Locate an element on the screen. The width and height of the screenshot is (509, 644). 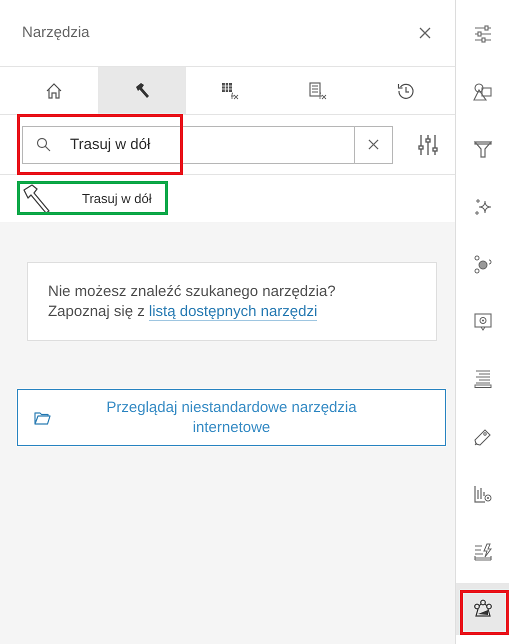
tool-result-item: Trasuj w dół is located at coordinates (92, 199).